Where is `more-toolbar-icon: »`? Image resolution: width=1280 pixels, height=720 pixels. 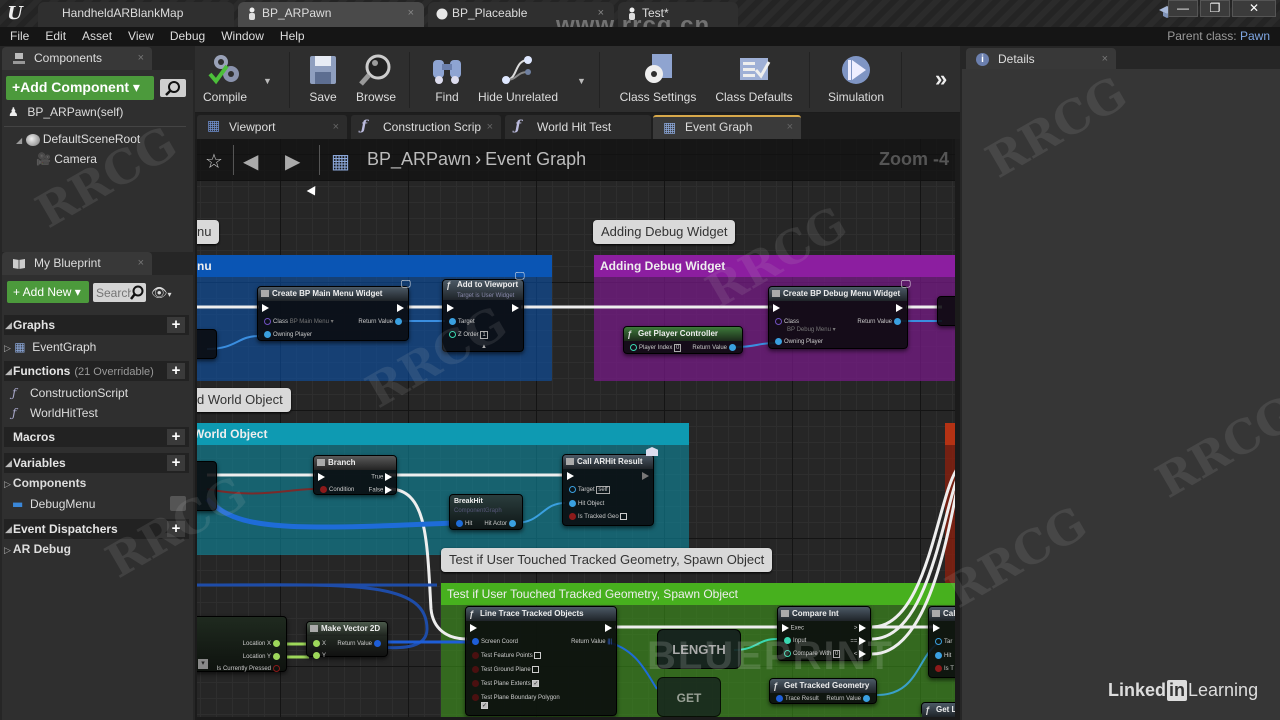 more-toolbar-icon: » is located at coordinates (941, 79).